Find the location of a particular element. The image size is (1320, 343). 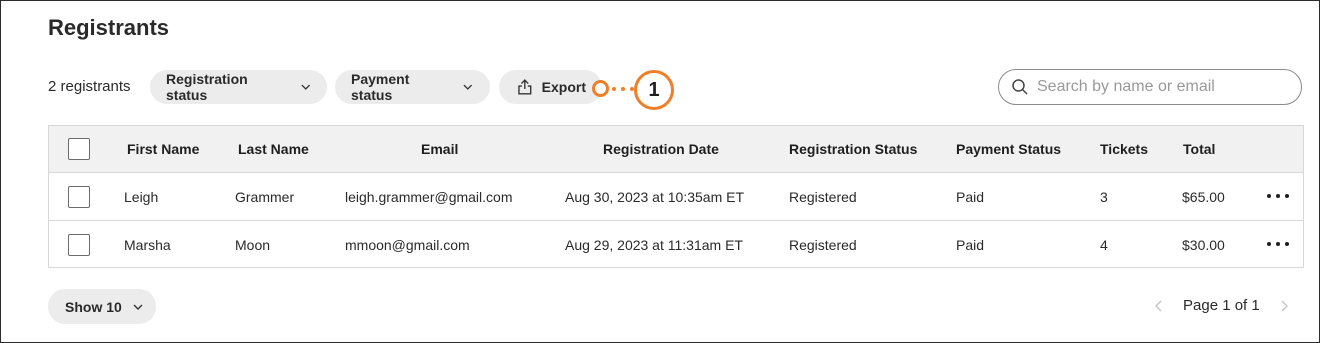

registration-status-label: Registration status is located at coordinates (207, 87).